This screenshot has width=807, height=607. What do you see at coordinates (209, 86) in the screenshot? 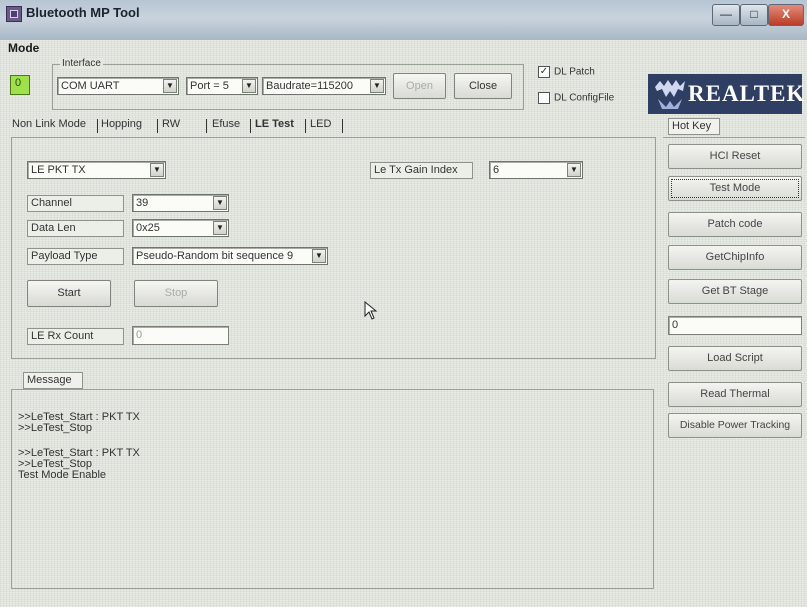
I see `port-value: Port = 5` at bounding box center [209, 86].